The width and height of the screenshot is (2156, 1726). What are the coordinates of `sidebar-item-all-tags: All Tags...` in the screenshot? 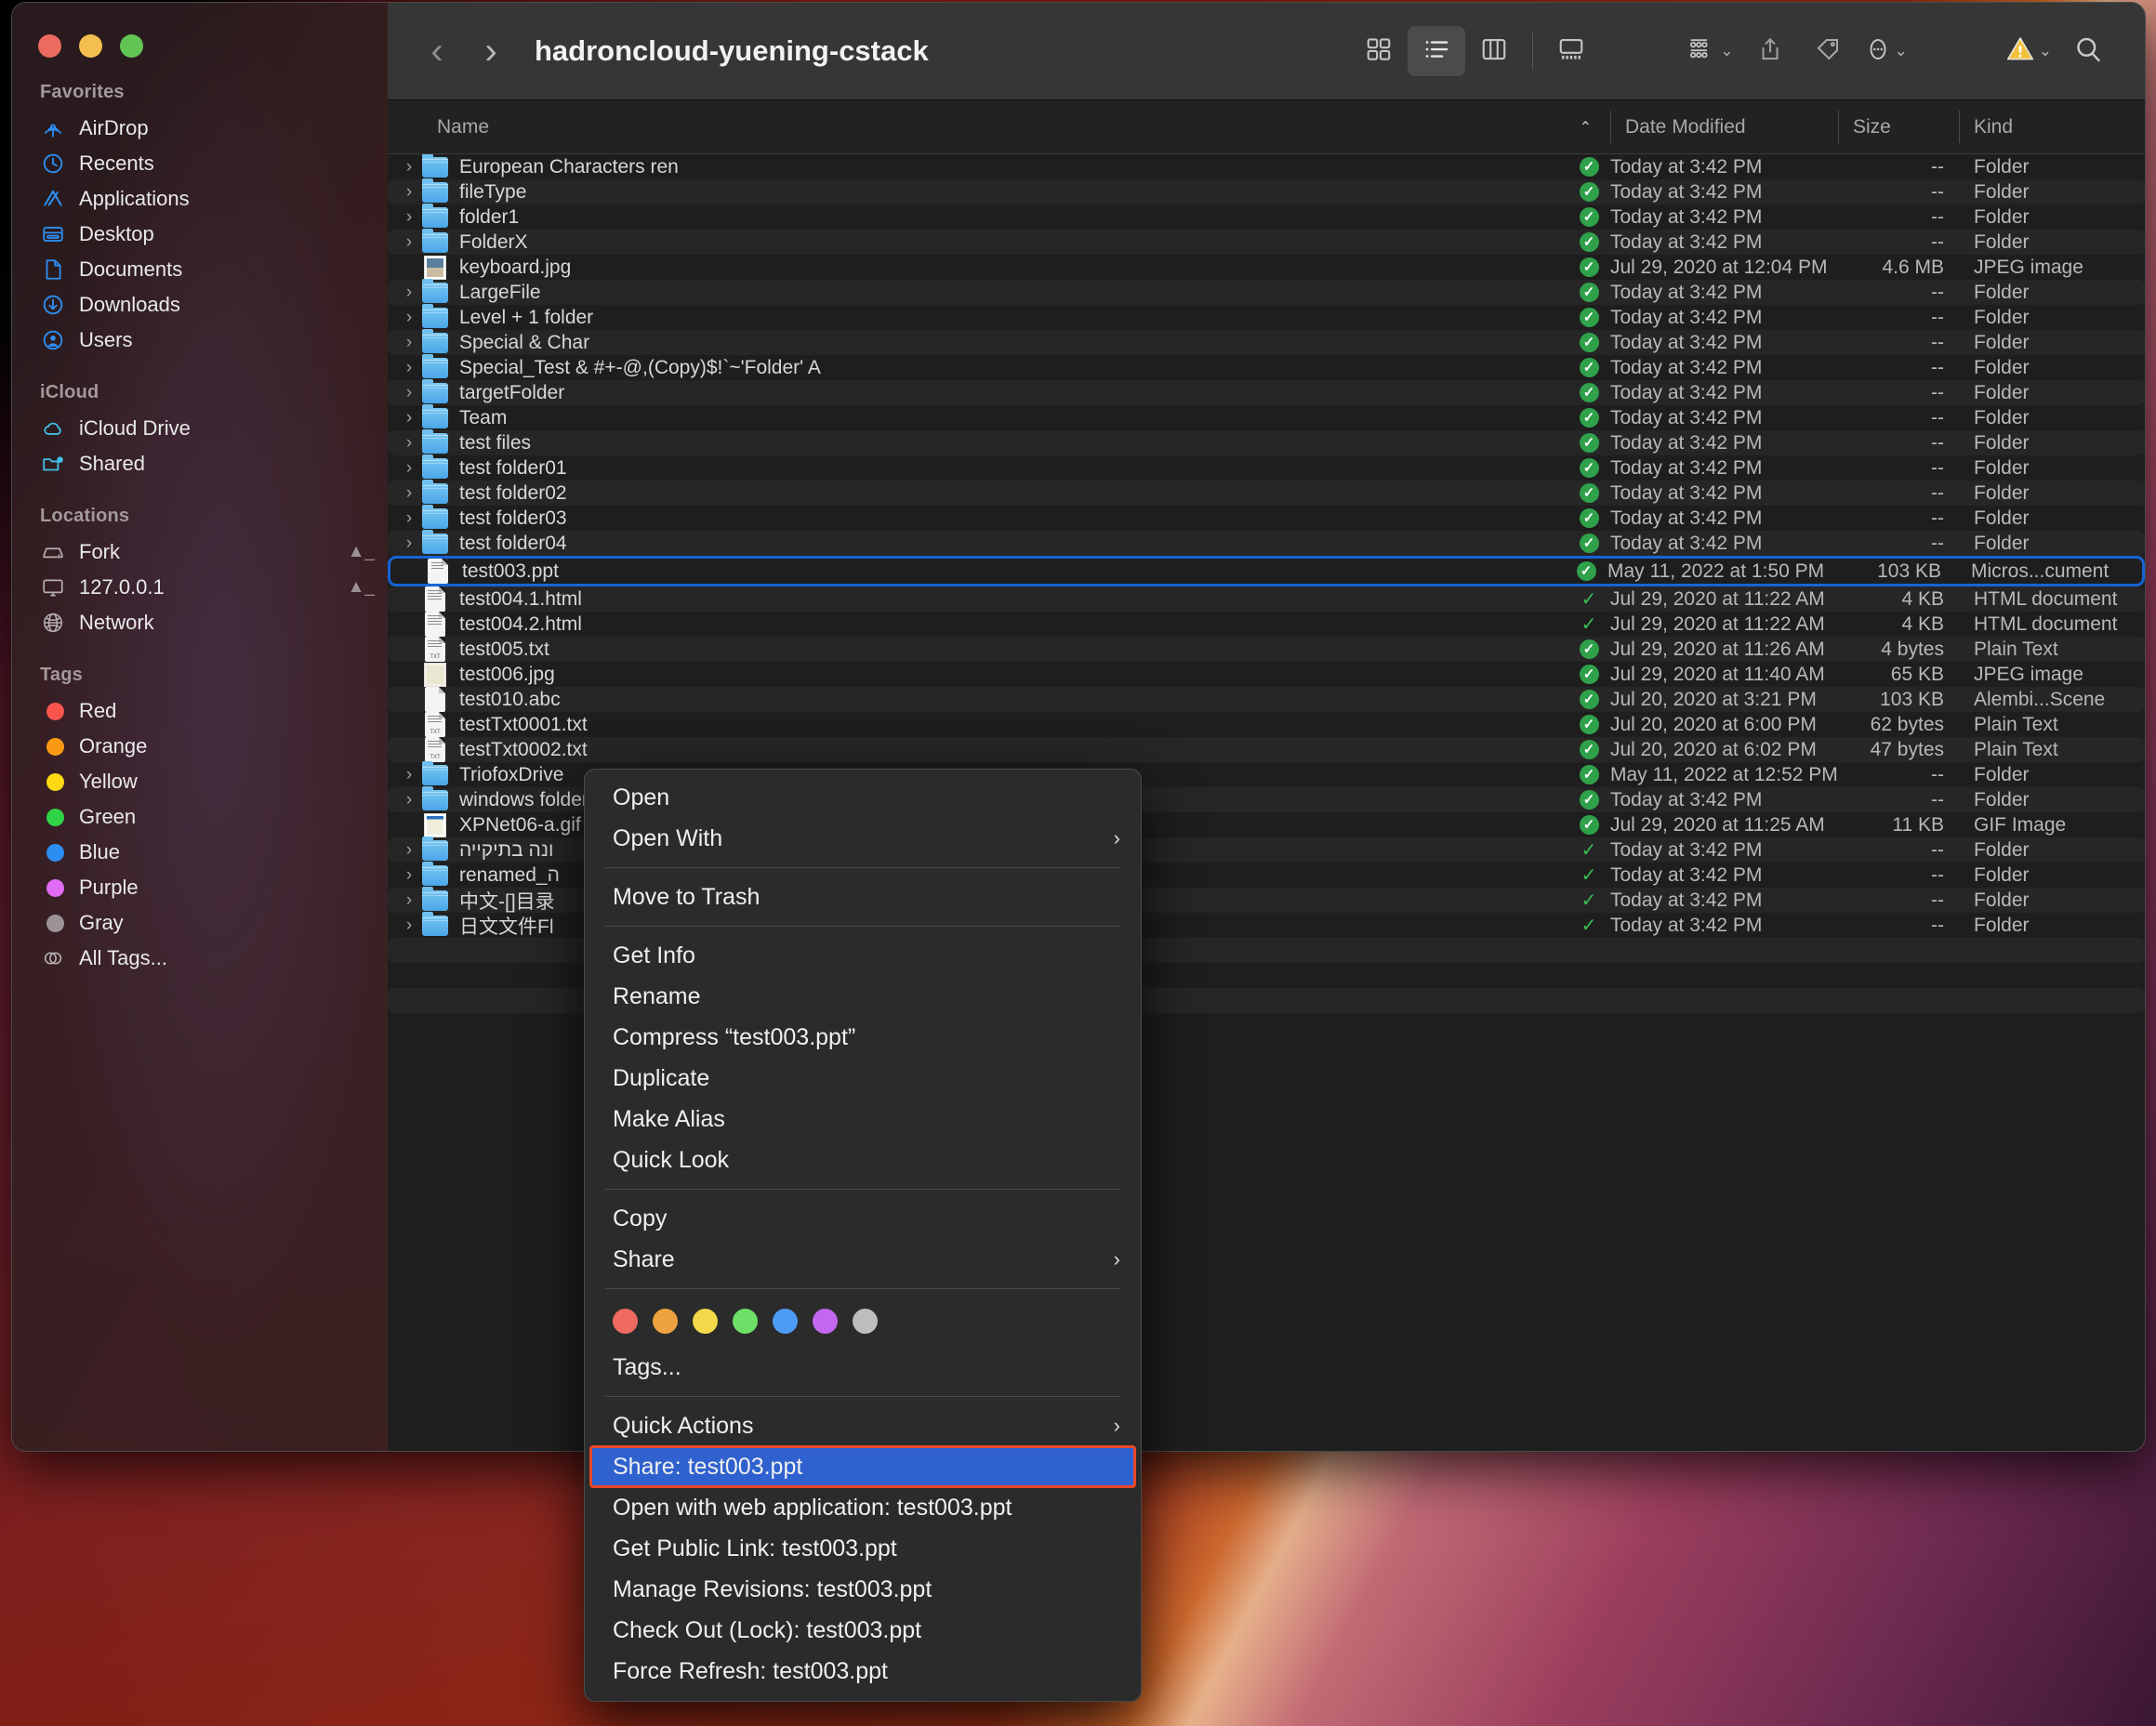 It's located at (200, 958).